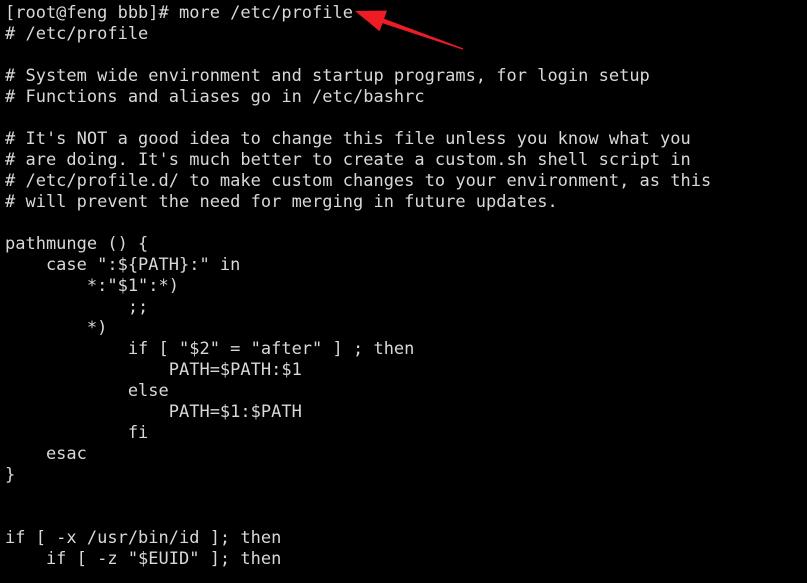 This screenshot has height=583, width=807. Describe the element at coordinates (77, 244) in the screenshot. I see `terminal-line: pathmunge () {` at that location.